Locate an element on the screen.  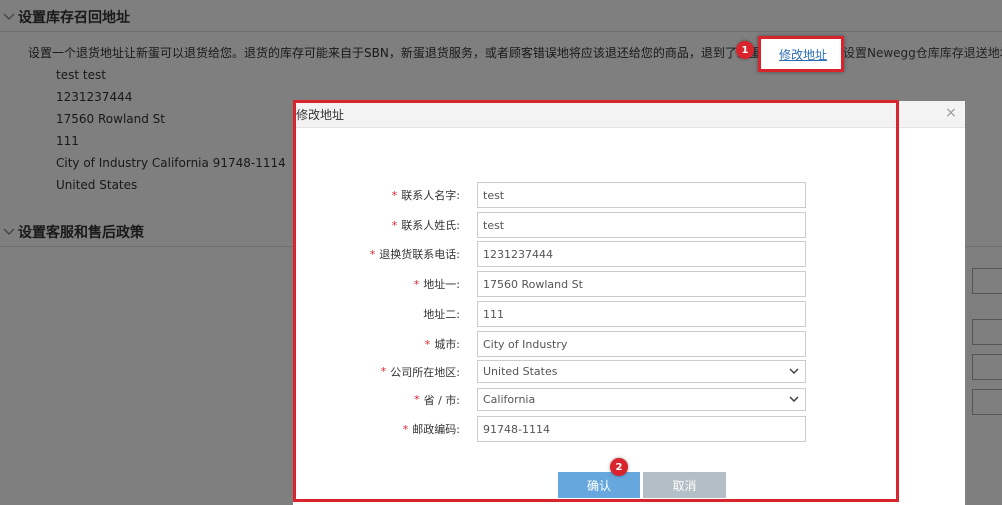
form-row-first-name: * 联系人名字: is located at coordinates (553, 195).